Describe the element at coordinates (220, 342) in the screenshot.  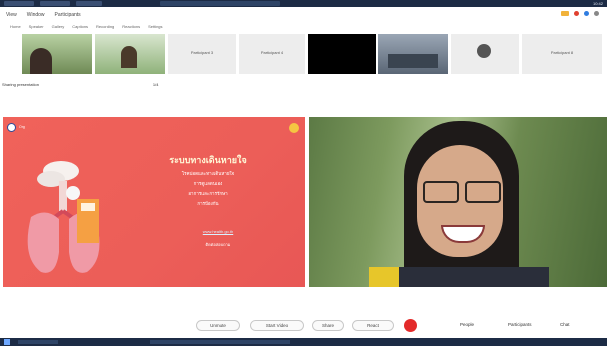
I see `taskbar-pinned-apps` at that location.